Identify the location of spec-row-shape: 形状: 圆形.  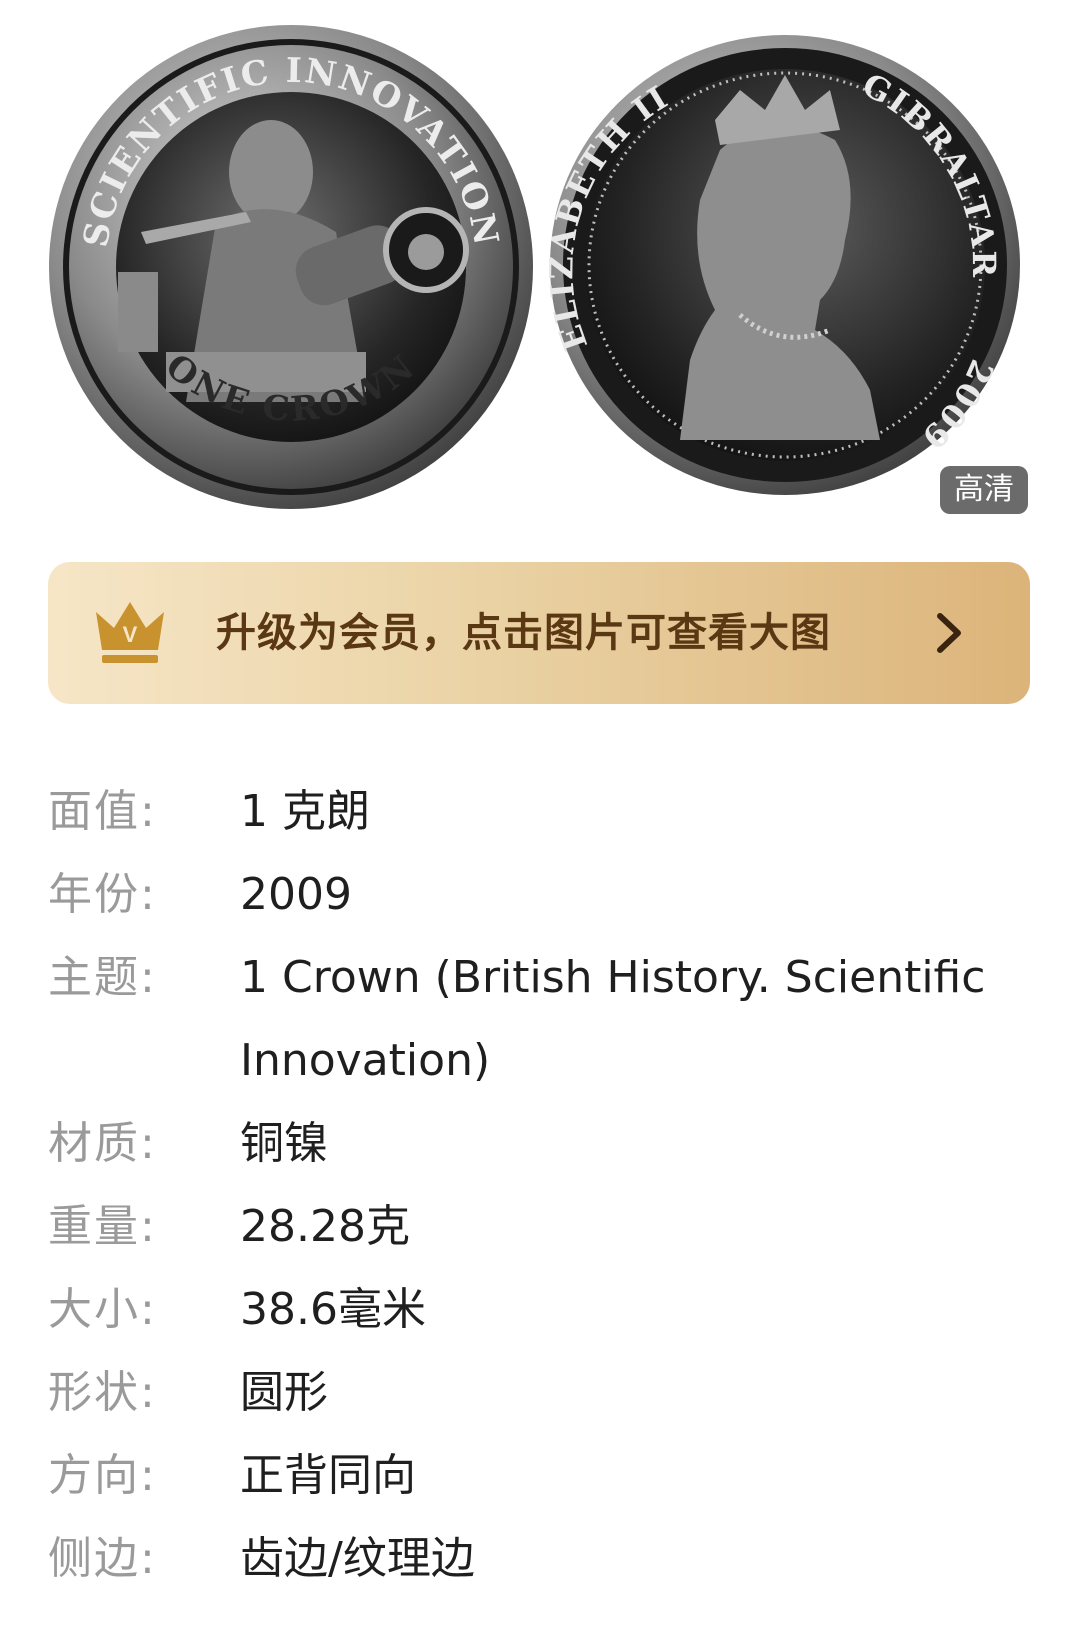
(543, 1392).